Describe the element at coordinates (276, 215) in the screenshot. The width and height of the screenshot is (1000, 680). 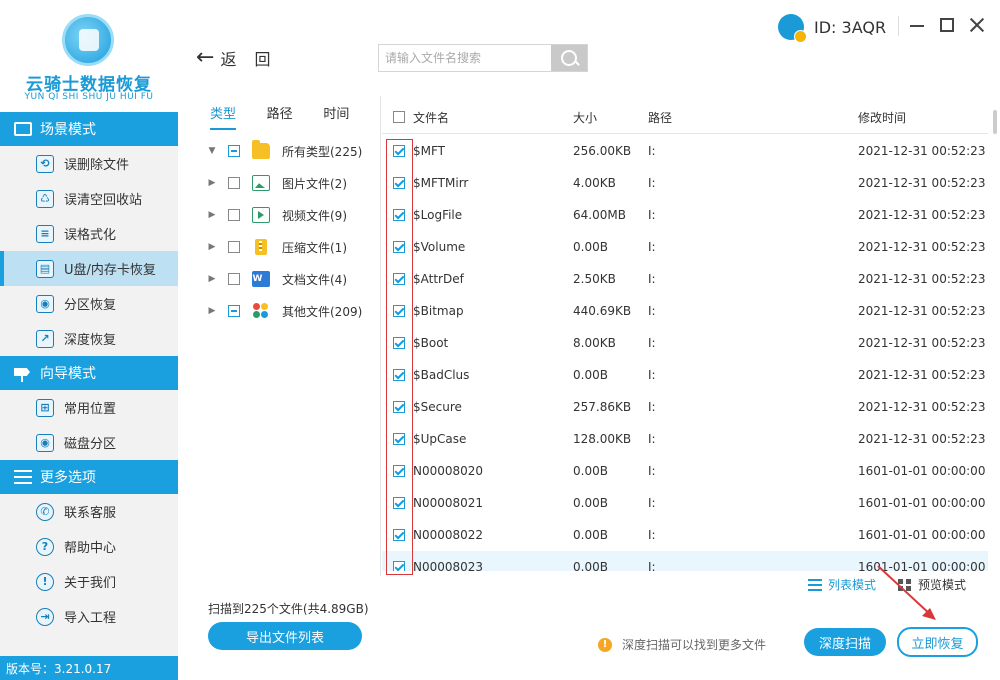
I see `tree-node: ▶视频文件(9)` at that location.